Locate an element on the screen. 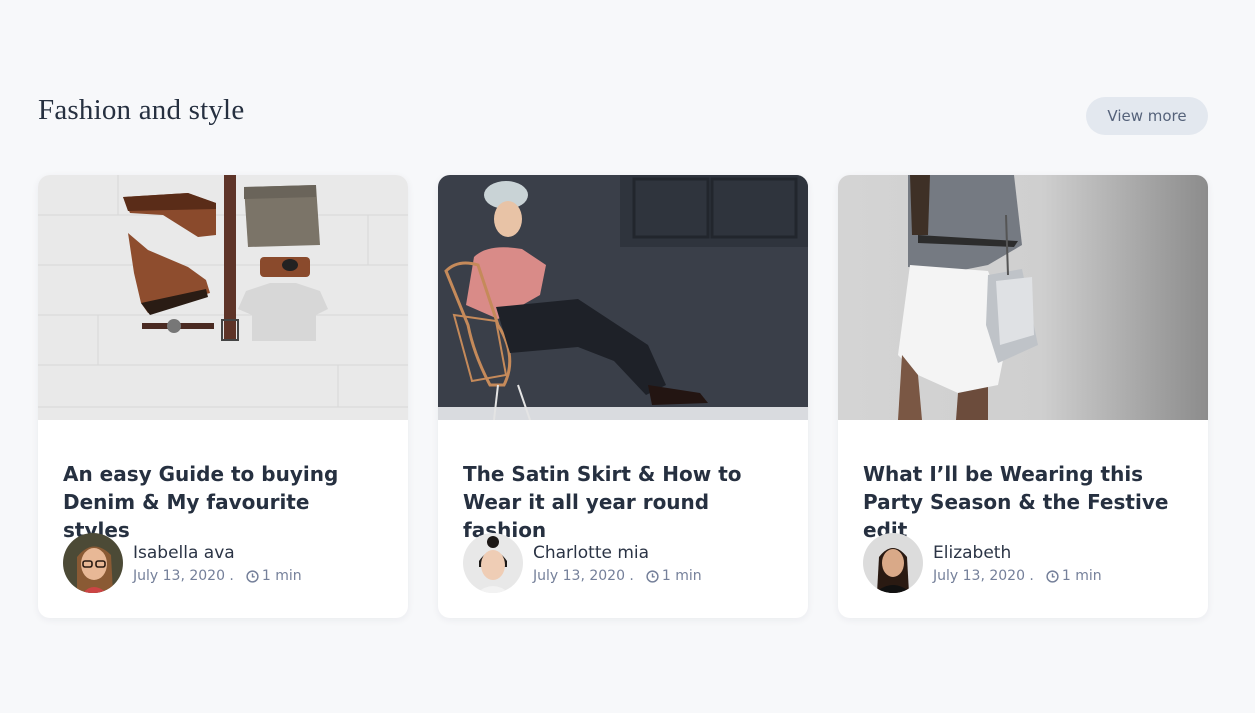 Image resolution: width=1255 pixels, height=713 pixels. view-more-button: View more is located at coordinates (1147, 116).